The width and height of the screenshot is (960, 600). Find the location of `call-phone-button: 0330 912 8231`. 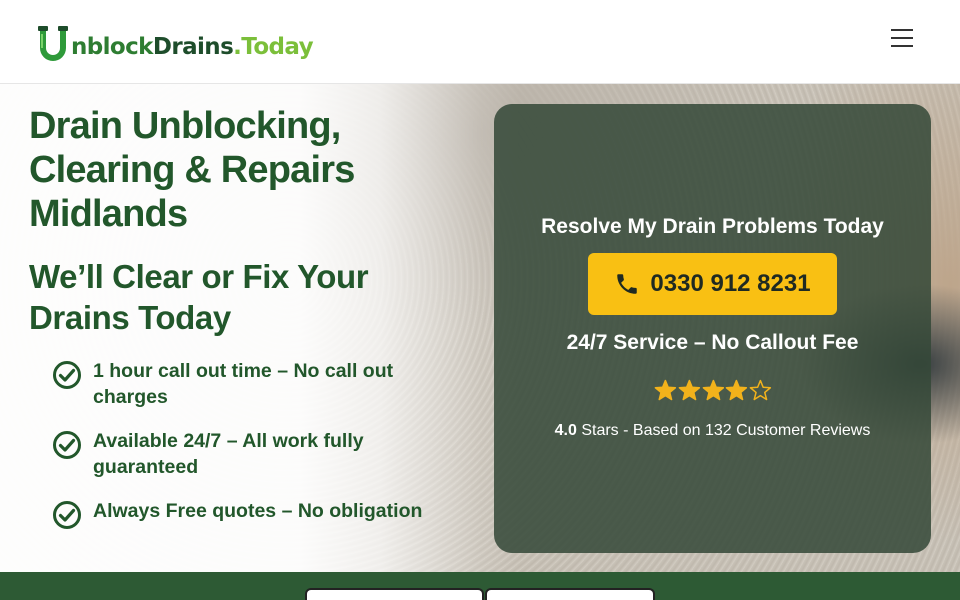

call-phone-button: 0330 912 8231 is located at coordinates (712, 284).